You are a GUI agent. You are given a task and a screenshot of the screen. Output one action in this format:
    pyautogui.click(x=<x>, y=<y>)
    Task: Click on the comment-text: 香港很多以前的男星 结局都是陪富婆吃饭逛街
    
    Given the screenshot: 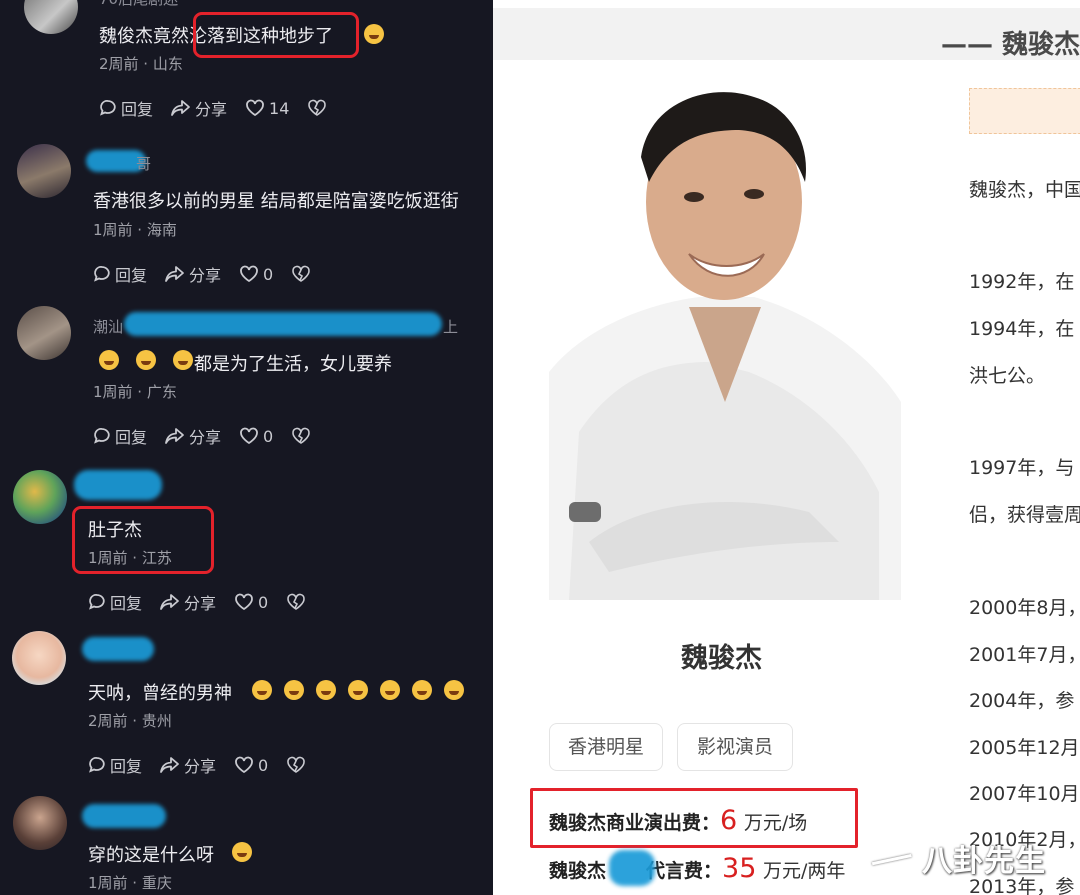 What is the action you would take?
    pyautogui.click(x=276, y=201)
    